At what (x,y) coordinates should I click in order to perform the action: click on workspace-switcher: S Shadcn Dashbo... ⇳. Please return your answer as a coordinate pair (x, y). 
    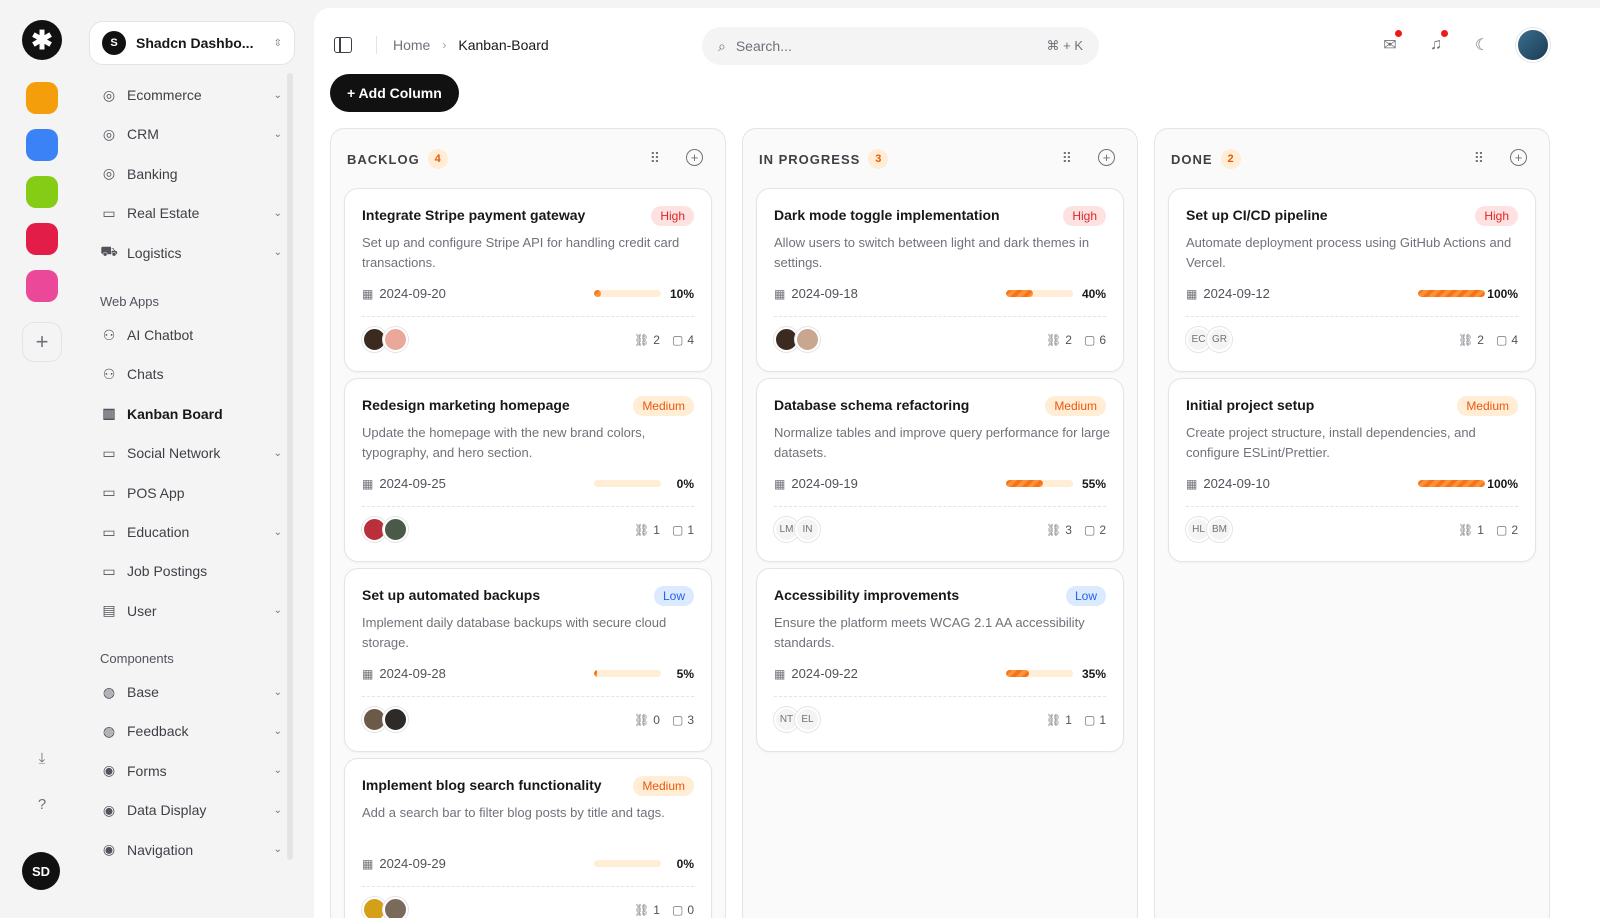
    Looking at the image, I should click on (192, 43).